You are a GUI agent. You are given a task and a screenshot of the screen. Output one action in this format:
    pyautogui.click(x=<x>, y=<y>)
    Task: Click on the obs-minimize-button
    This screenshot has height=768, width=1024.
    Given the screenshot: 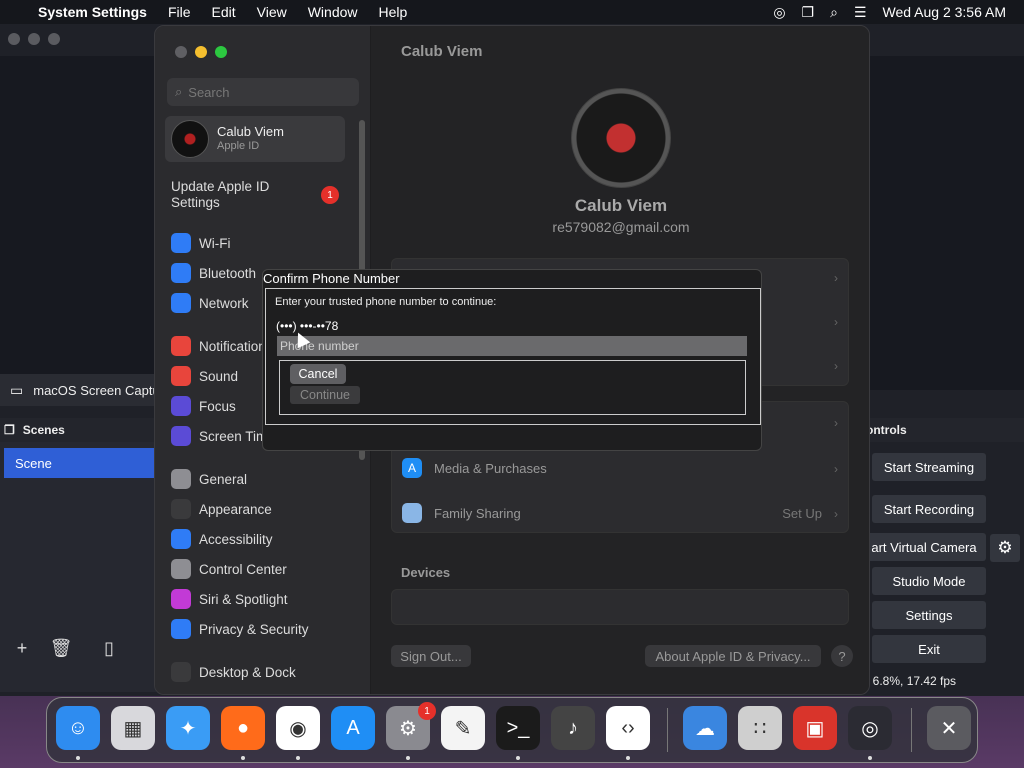 What is the action you would take?
    pyautogui.click(x=34, y=39)
    